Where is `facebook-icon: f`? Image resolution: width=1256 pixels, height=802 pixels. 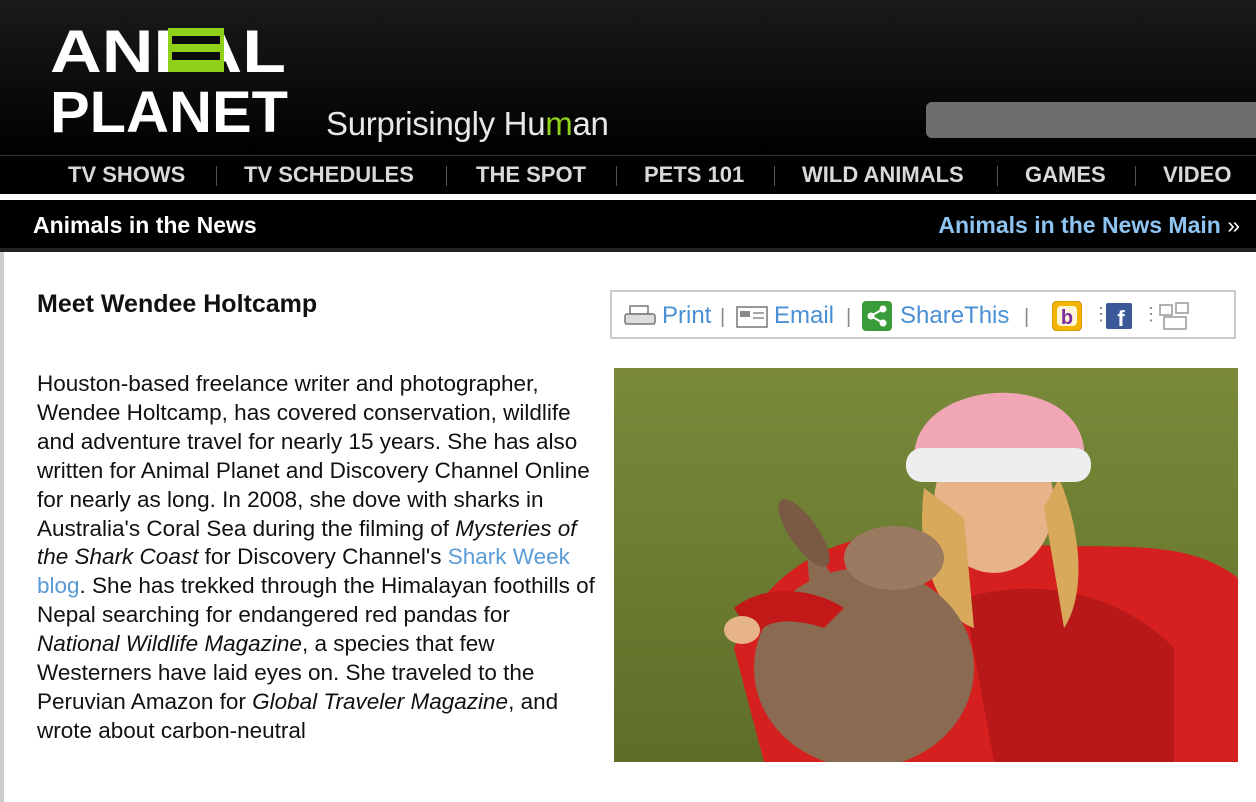
facebook-icon: f is located at coordinates (1119, 316).